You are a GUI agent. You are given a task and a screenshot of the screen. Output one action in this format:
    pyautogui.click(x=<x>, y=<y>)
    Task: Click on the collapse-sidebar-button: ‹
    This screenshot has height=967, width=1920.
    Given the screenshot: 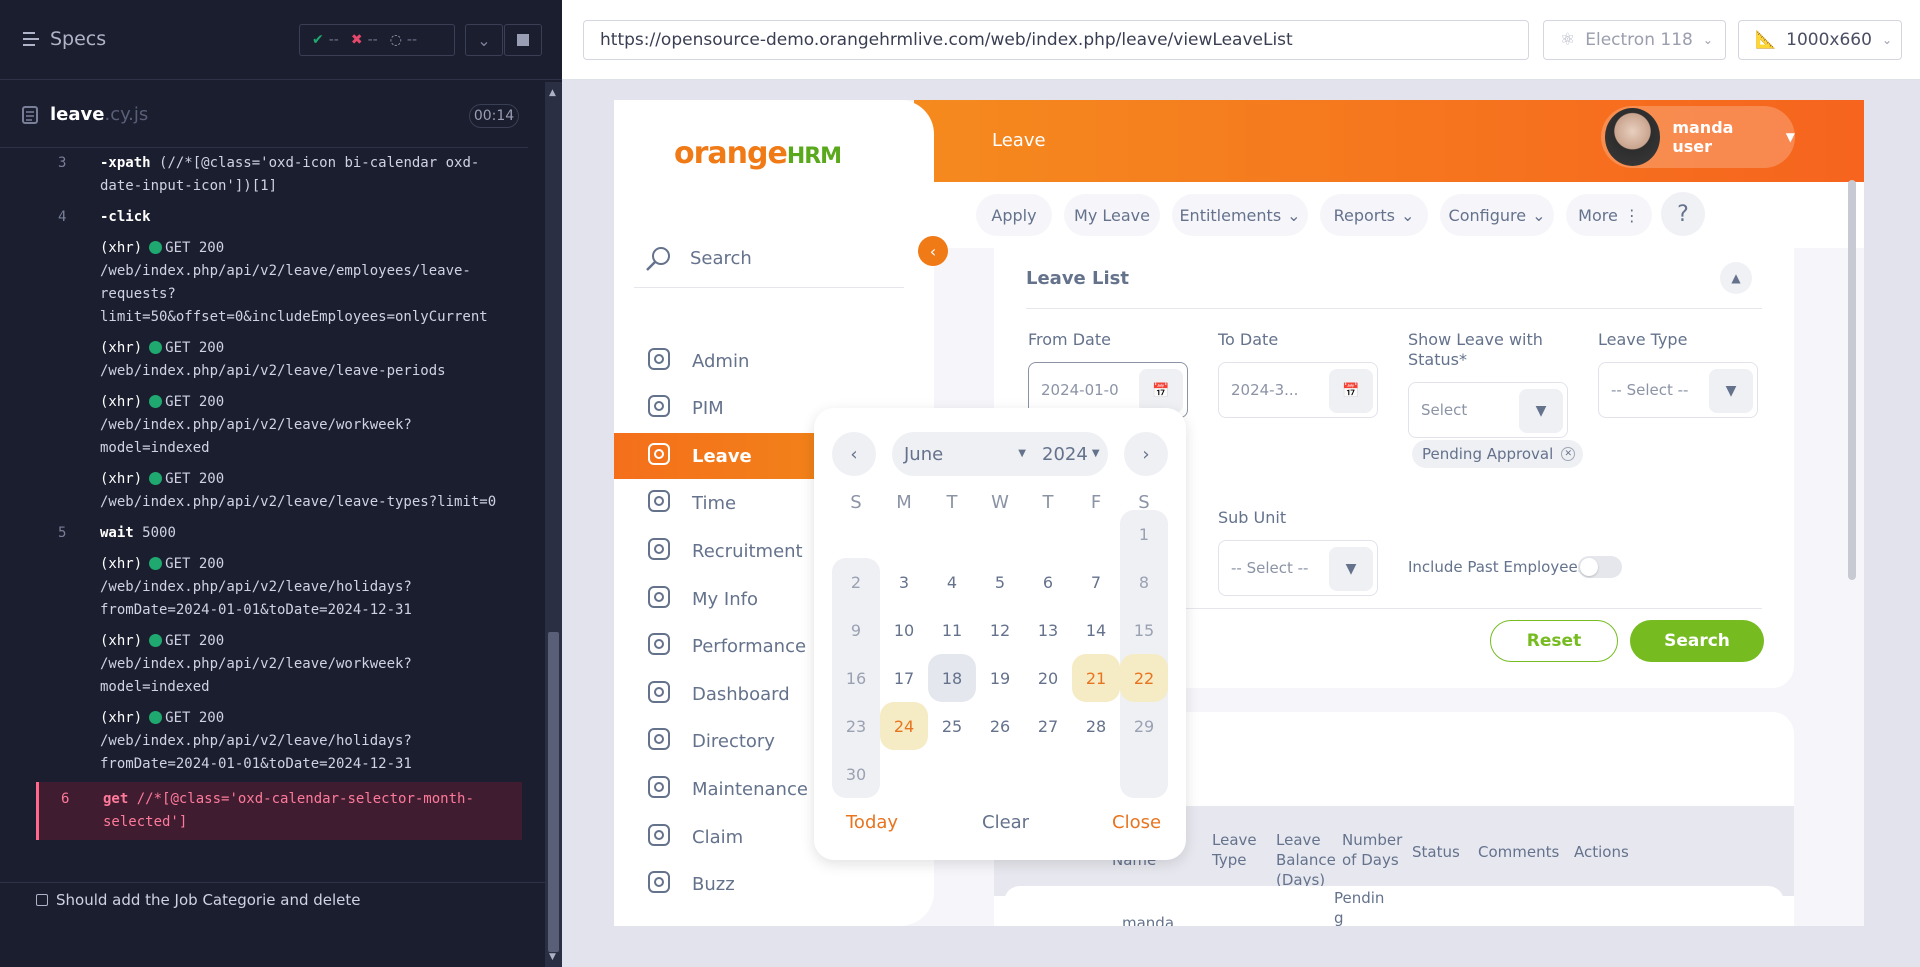 What is the action you would take?
    pyautogui.click(x=933, y=251)
    